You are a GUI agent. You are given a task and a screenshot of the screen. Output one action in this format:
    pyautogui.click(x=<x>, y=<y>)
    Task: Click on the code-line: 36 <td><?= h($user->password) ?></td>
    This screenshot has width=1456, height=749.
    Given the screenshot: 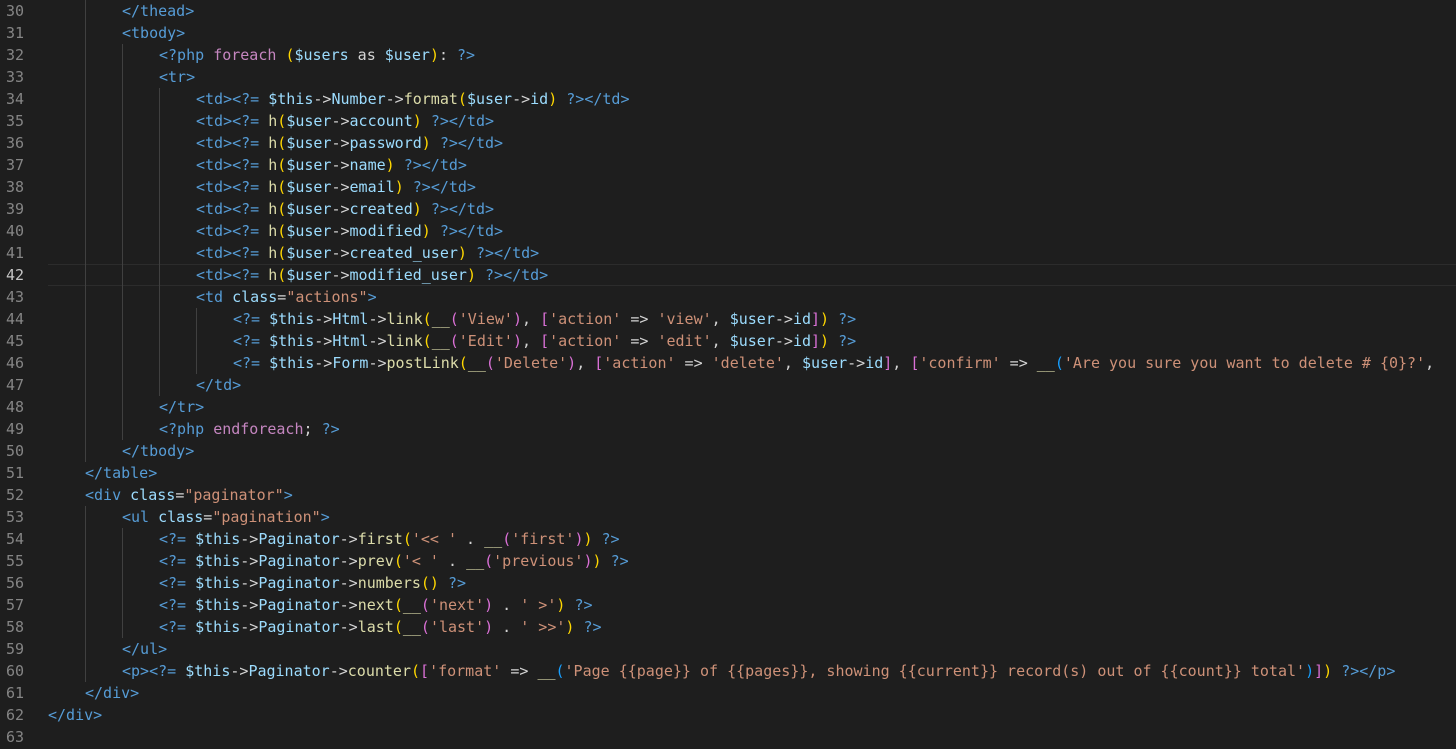 What is the action you would take?
    pyautogui.click(x=728, y=143)
    